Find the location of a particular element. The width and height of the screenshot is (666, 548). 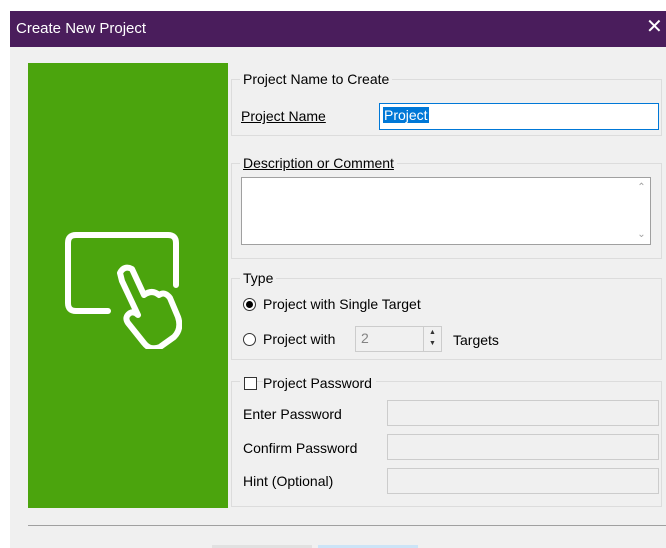

description-scrollbar: ⌃ ⌄ is located at coordinates (641, 211).